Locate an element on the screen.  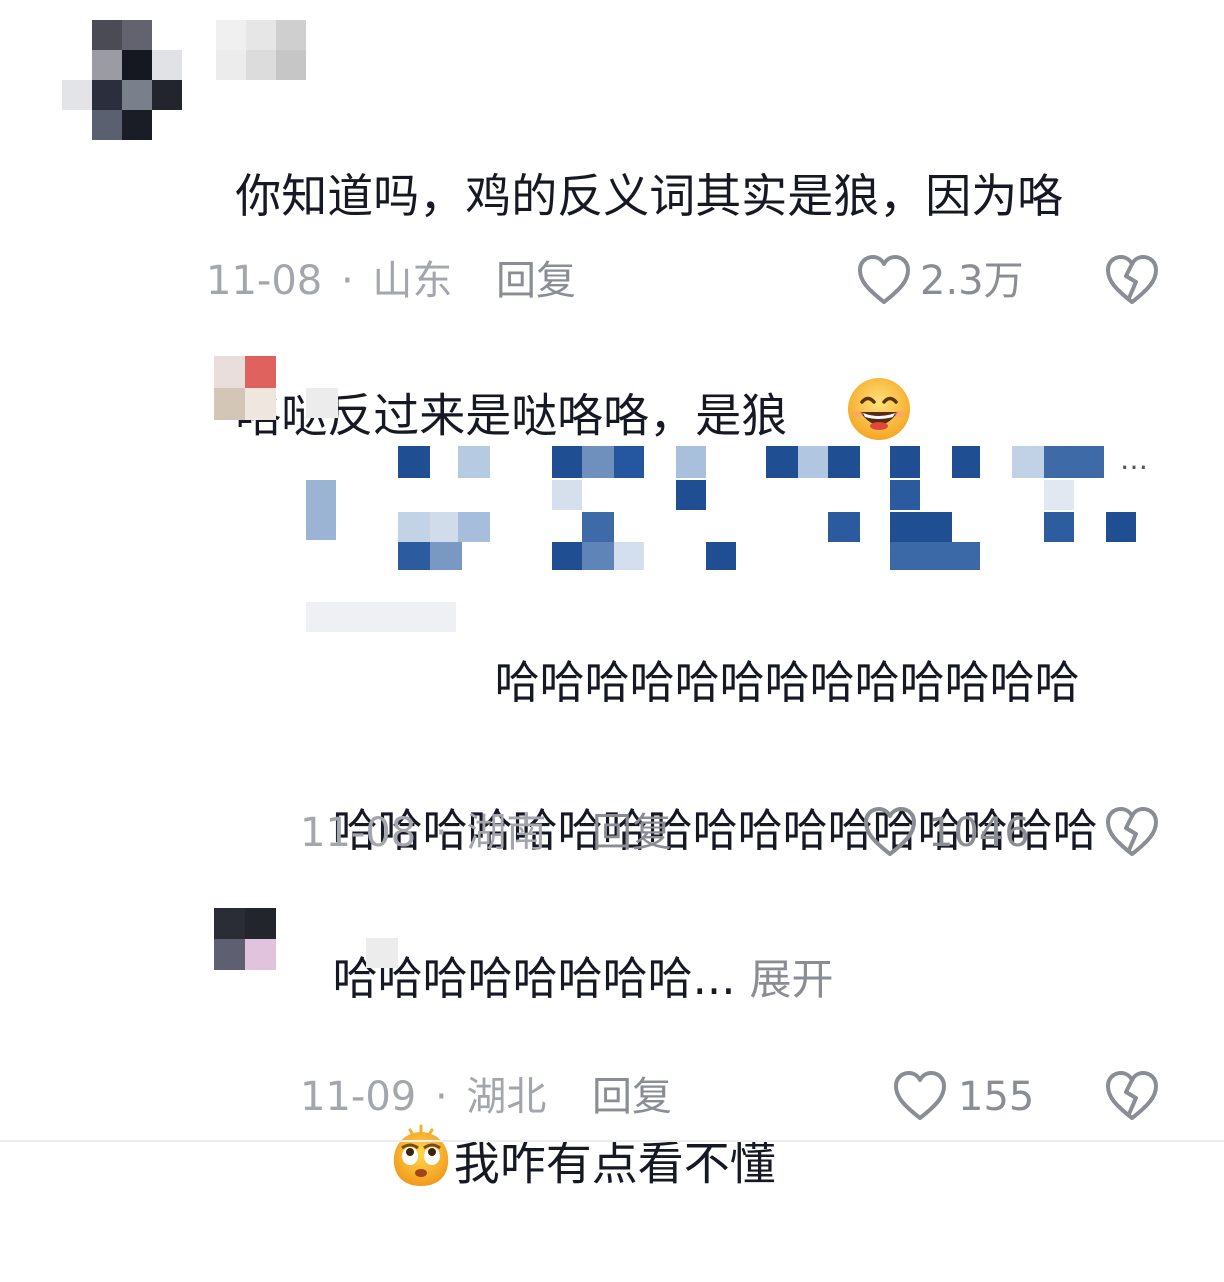
bottom-divider is located at coordinates (612, 1141).